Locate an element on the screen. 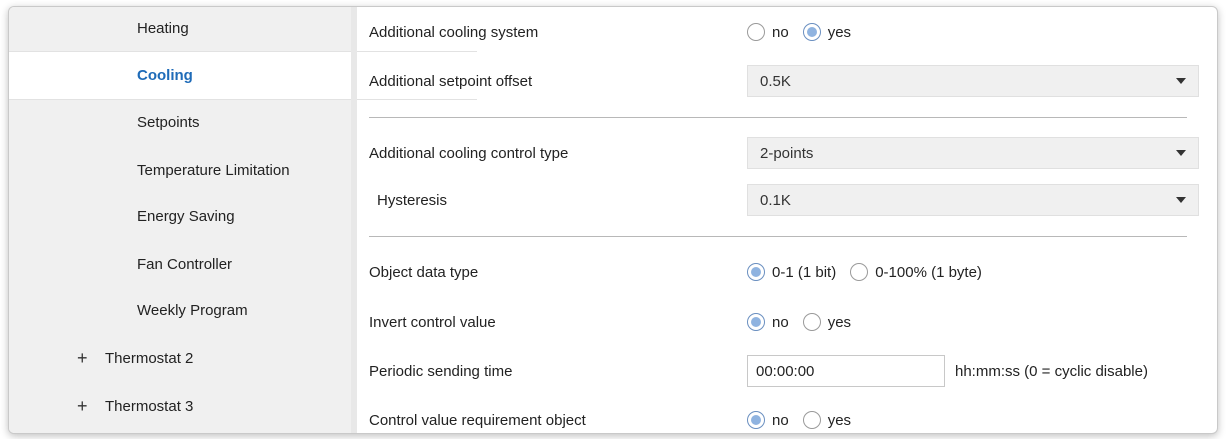 Image resolution: width=1226 pixels, height=439 pixels. row-additional-cooling-control-type: Additional cooling control type 2-points is located at coordinates (784, 153).